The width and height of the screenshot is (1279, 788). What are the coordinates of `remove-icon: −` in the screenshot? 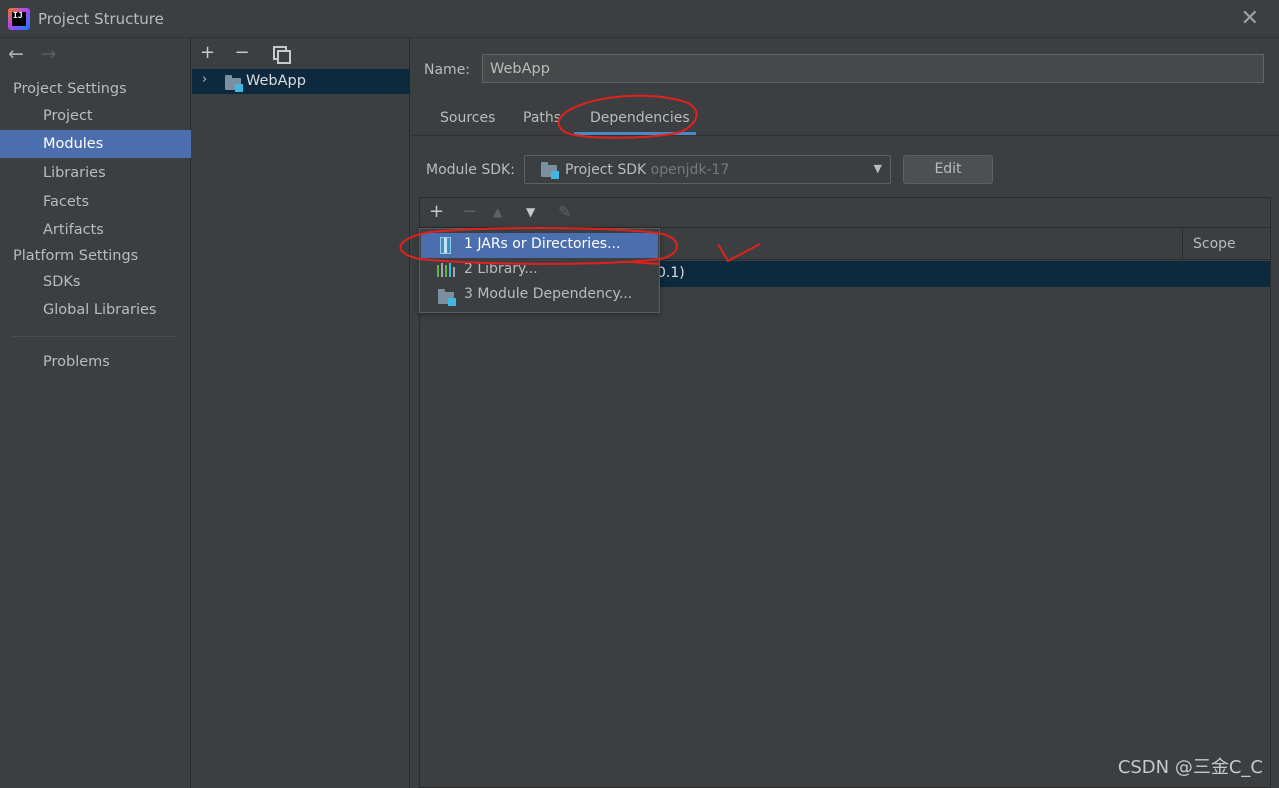 It's located at (249, 52).